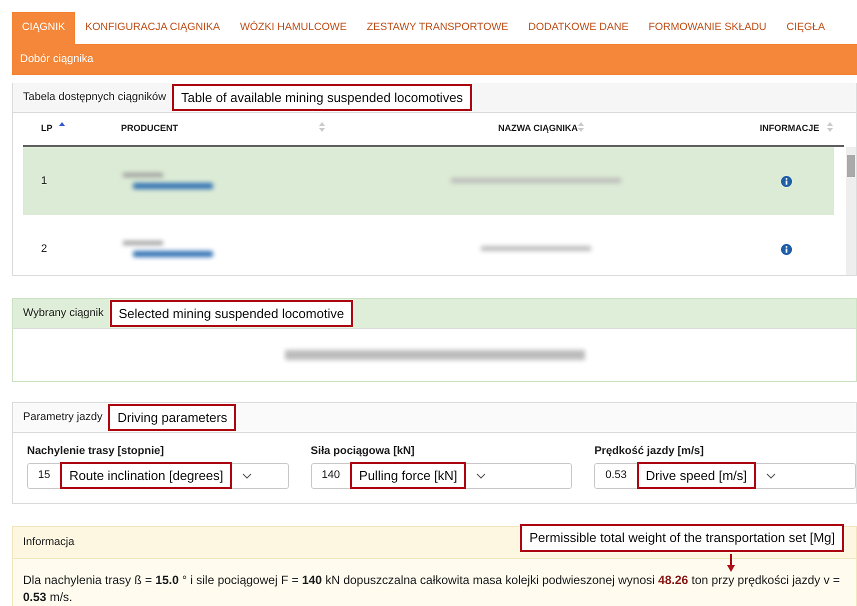  Describe the element at coordinates (434, 59) in the screenshot. I see `section-header: Dobór ciągnika` at that location.